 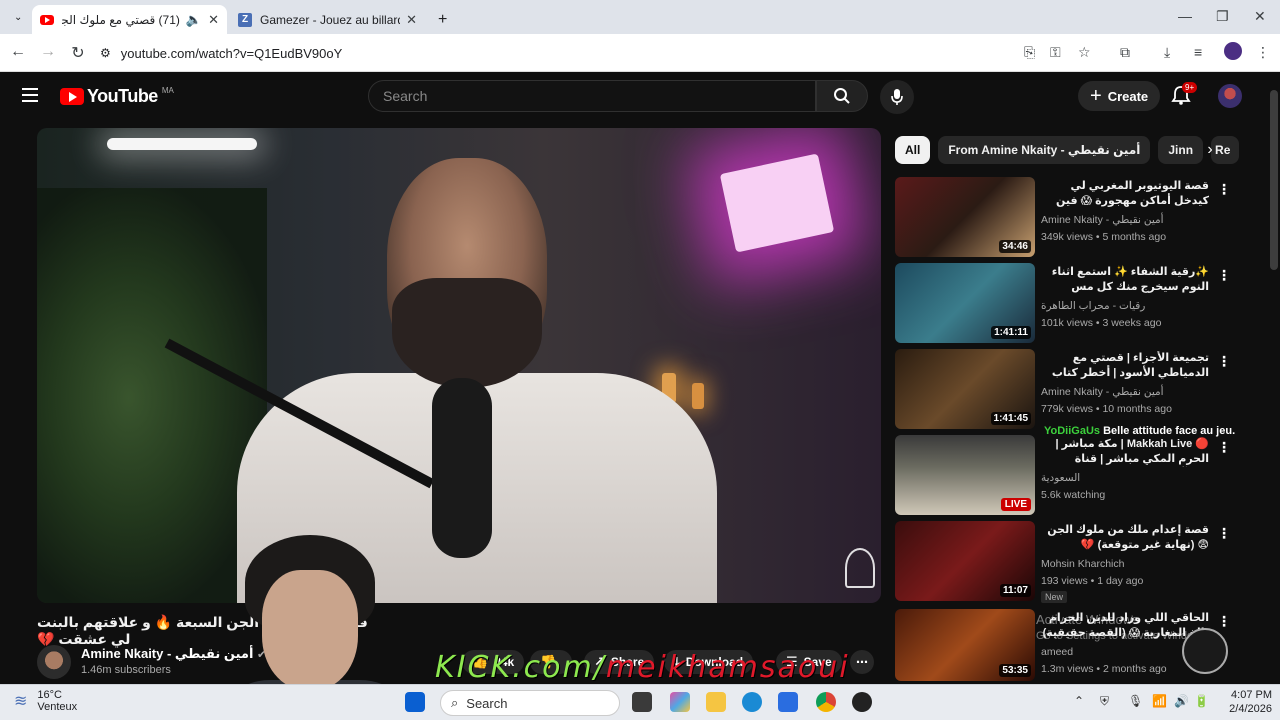 I want to click on youtube-header: YouTube MA Search + Create 9+, so click(x=640, y=97).